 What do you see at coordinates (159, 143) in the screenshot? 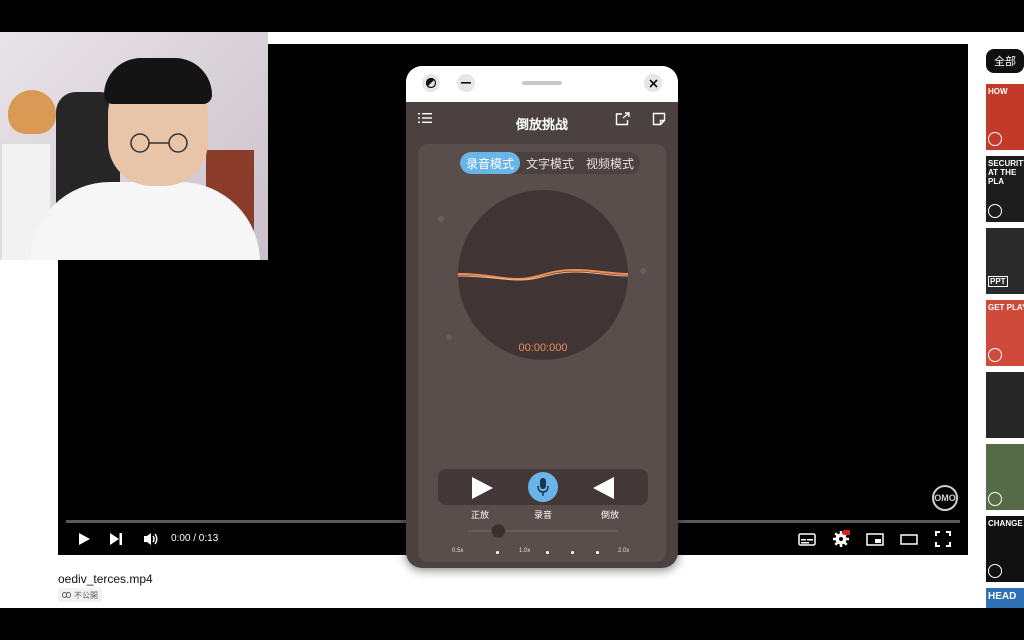
I see `glasses` at bounding box center [159, 143].